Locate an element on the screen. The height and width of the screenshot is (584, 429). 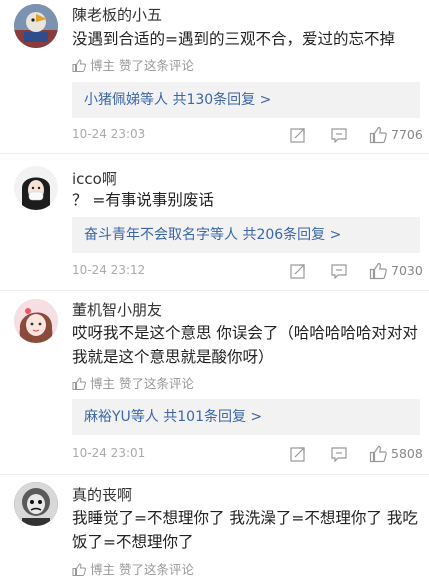
timestamp: 10-24 23:01 is located at coordinates (109, 453).